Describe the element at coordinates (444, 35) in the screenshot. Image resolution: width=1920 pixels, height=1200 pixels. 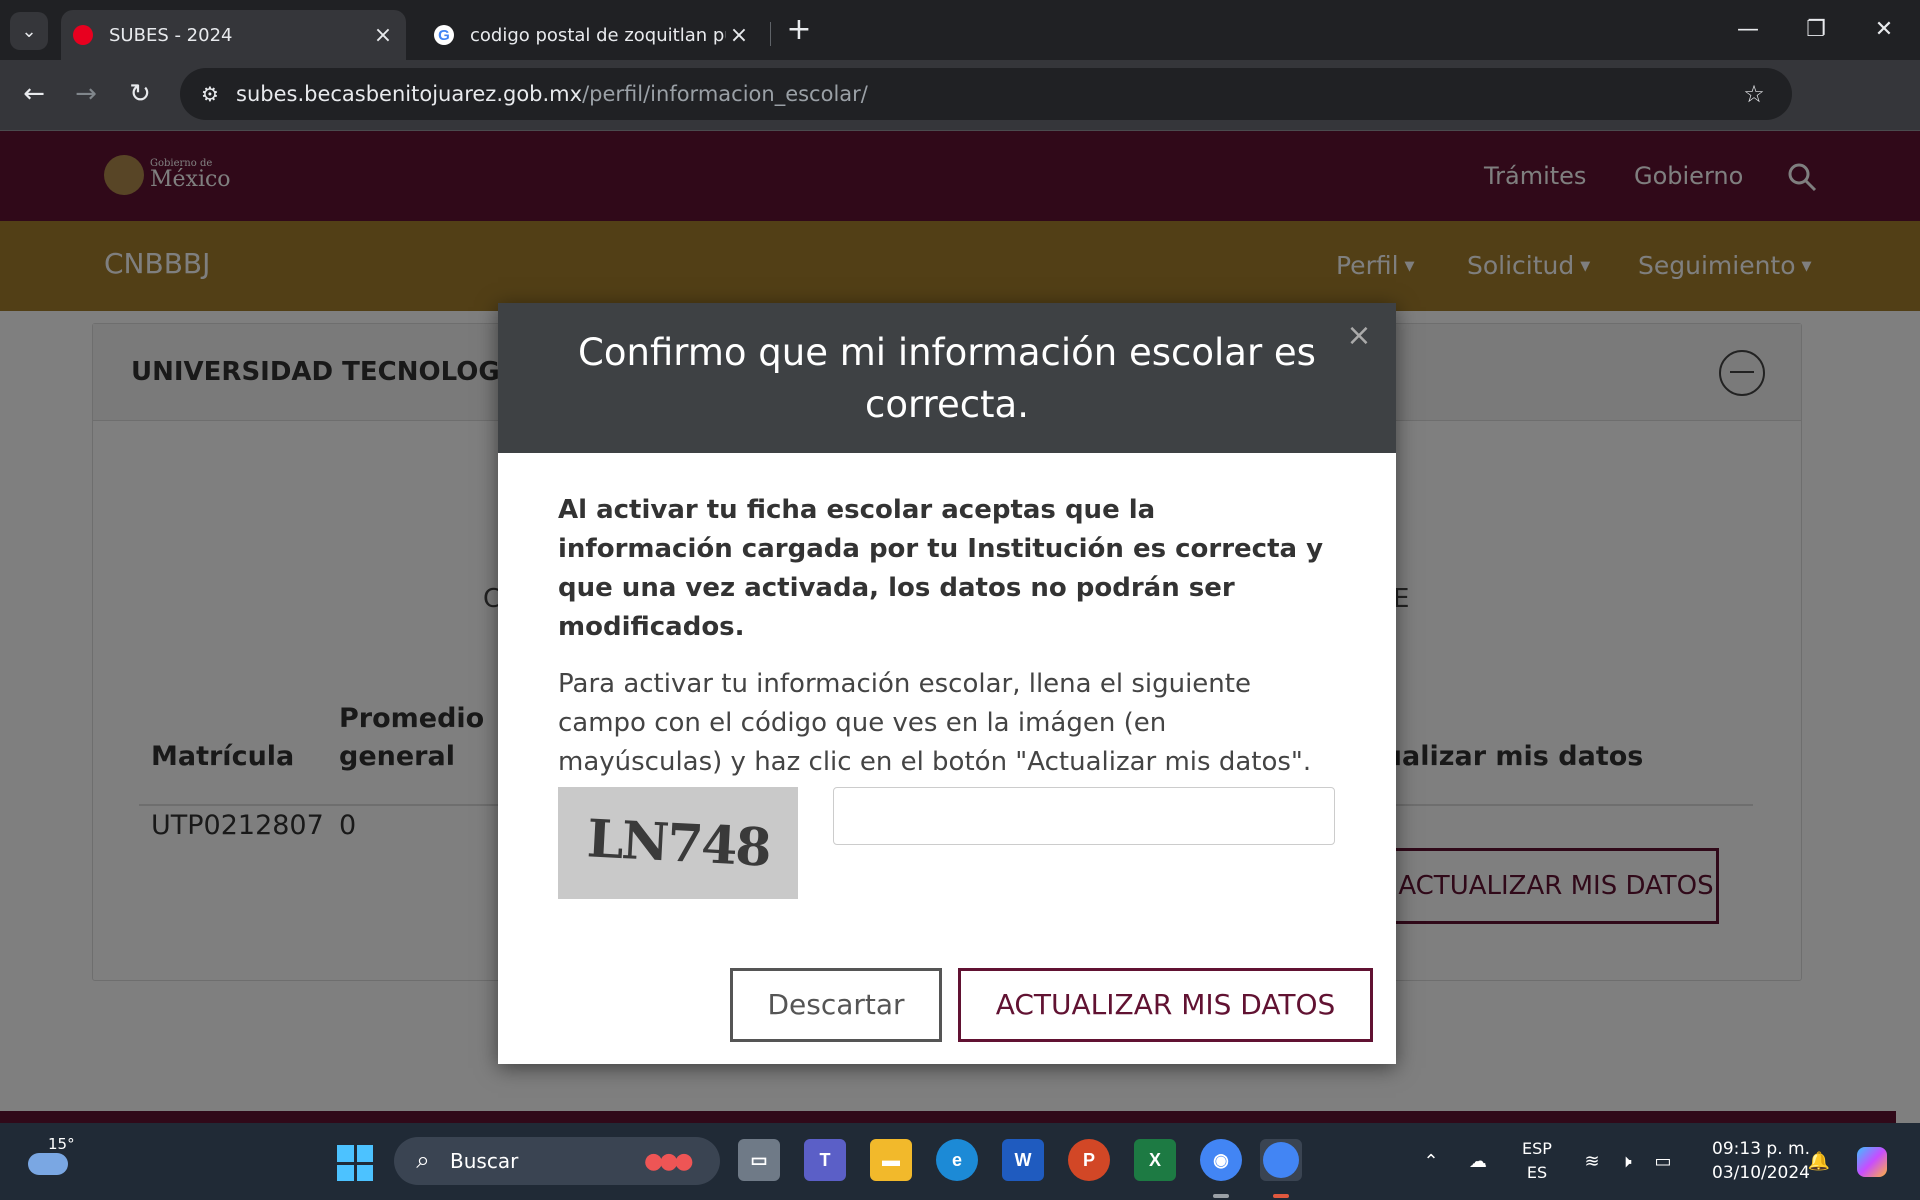
I see `google-favicon-icon: G` at that location.